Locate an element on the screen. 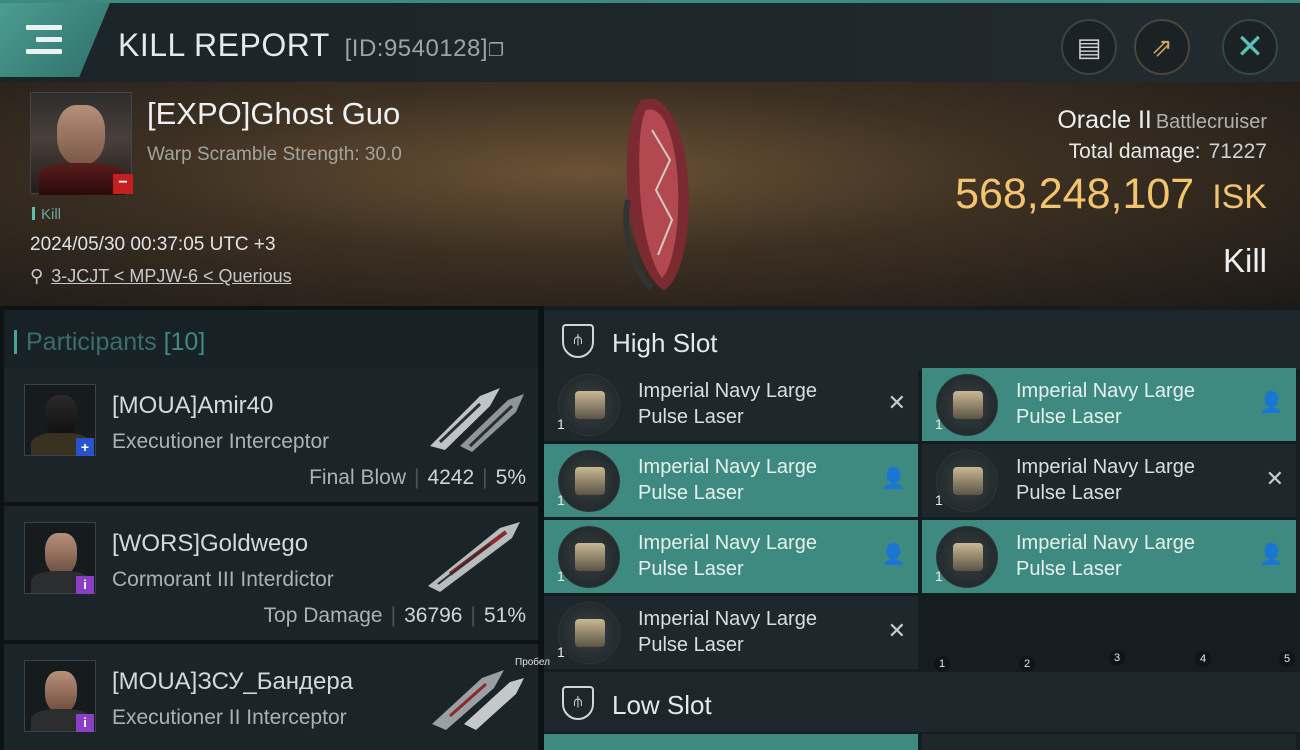  copy-id-icon: ❐ is located at coordinates (496, 50).